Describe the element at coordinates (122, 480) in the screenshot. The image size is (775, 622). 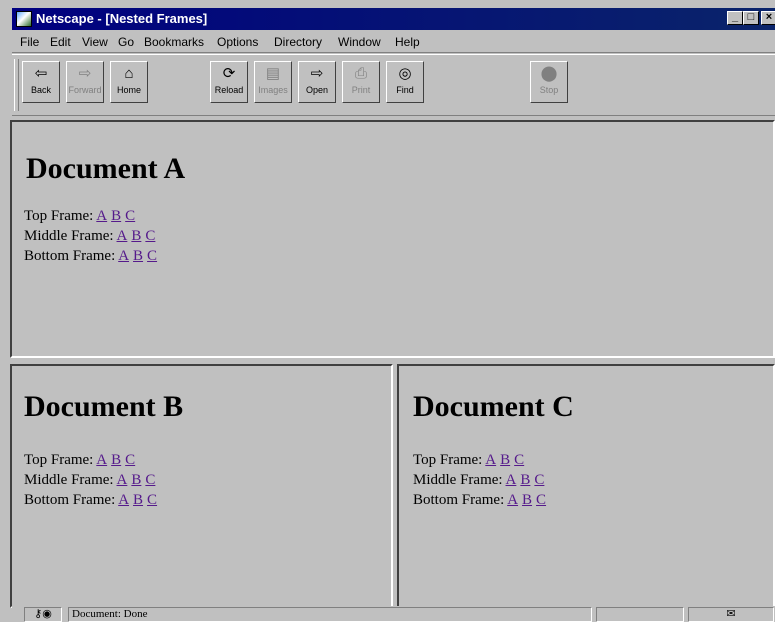
I see `frame-b-middle-link-a: A` at that location.